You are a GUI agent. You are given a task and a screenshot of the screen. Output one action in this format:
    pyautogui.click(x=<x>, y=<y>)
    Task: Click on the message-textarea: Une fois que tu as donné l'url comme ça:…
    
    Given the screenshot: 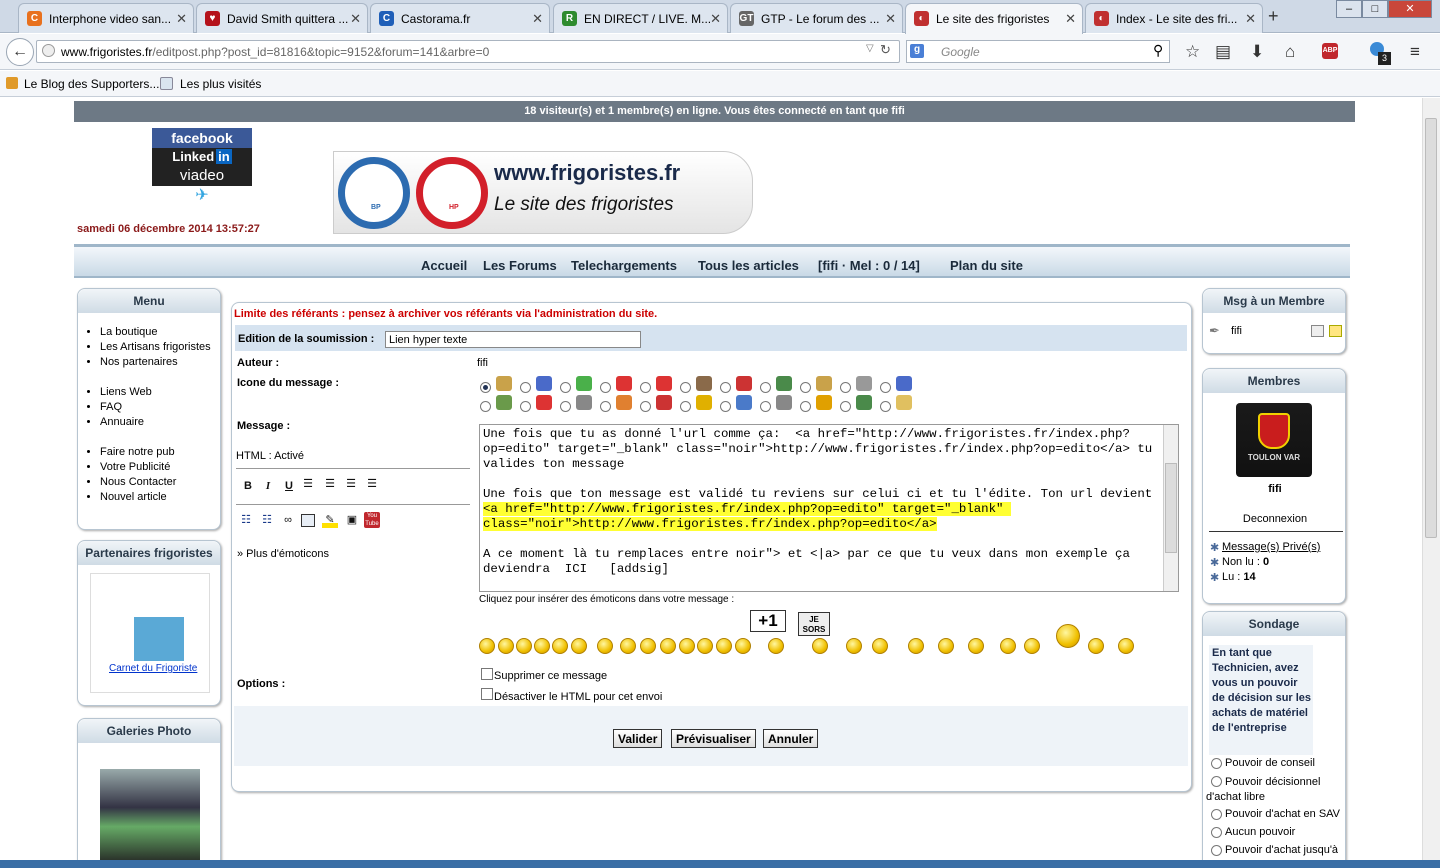 What is the action you would take?
    pyautogui.click(x=829, y=508)
    